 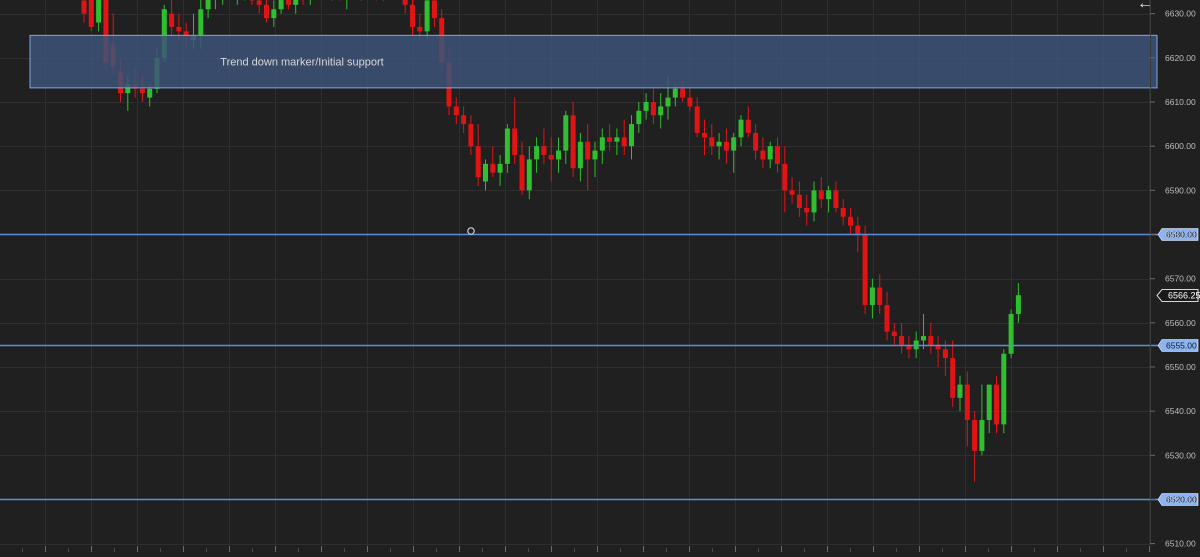 I want to click on drawing-anchor-handle, so click(x=471, y=231).